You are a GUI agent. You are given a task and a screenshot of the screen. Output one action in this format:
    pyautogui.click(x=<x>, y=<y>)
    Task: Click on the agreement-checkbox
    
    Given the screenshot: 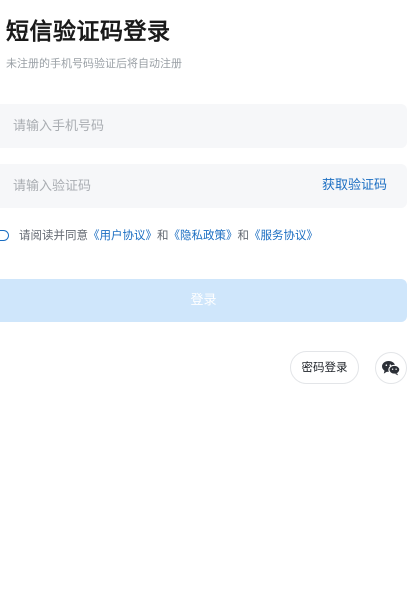 What is the action you would take?
    pyautogui.click(x=4, y=235)
    